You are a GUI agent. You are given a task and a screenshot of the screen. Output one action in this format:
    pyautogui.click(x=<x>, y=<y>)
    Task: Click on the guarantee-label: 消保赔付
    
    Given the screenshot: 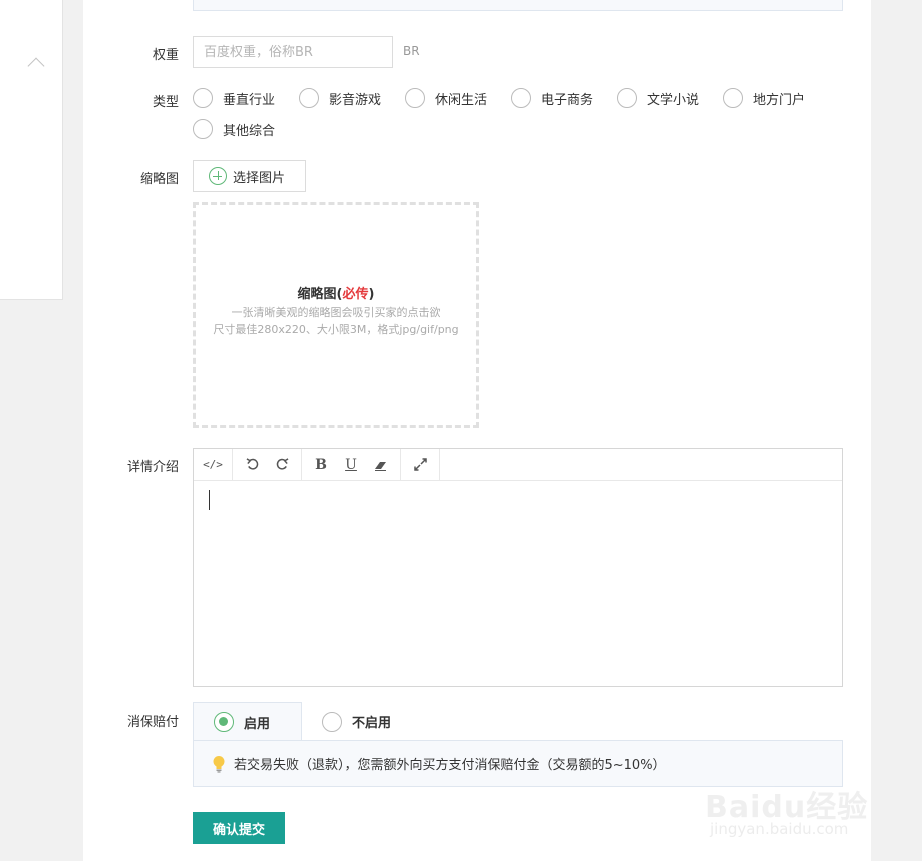 What is the action you would take?
    pyautogui.click(x=152, y=722)
    